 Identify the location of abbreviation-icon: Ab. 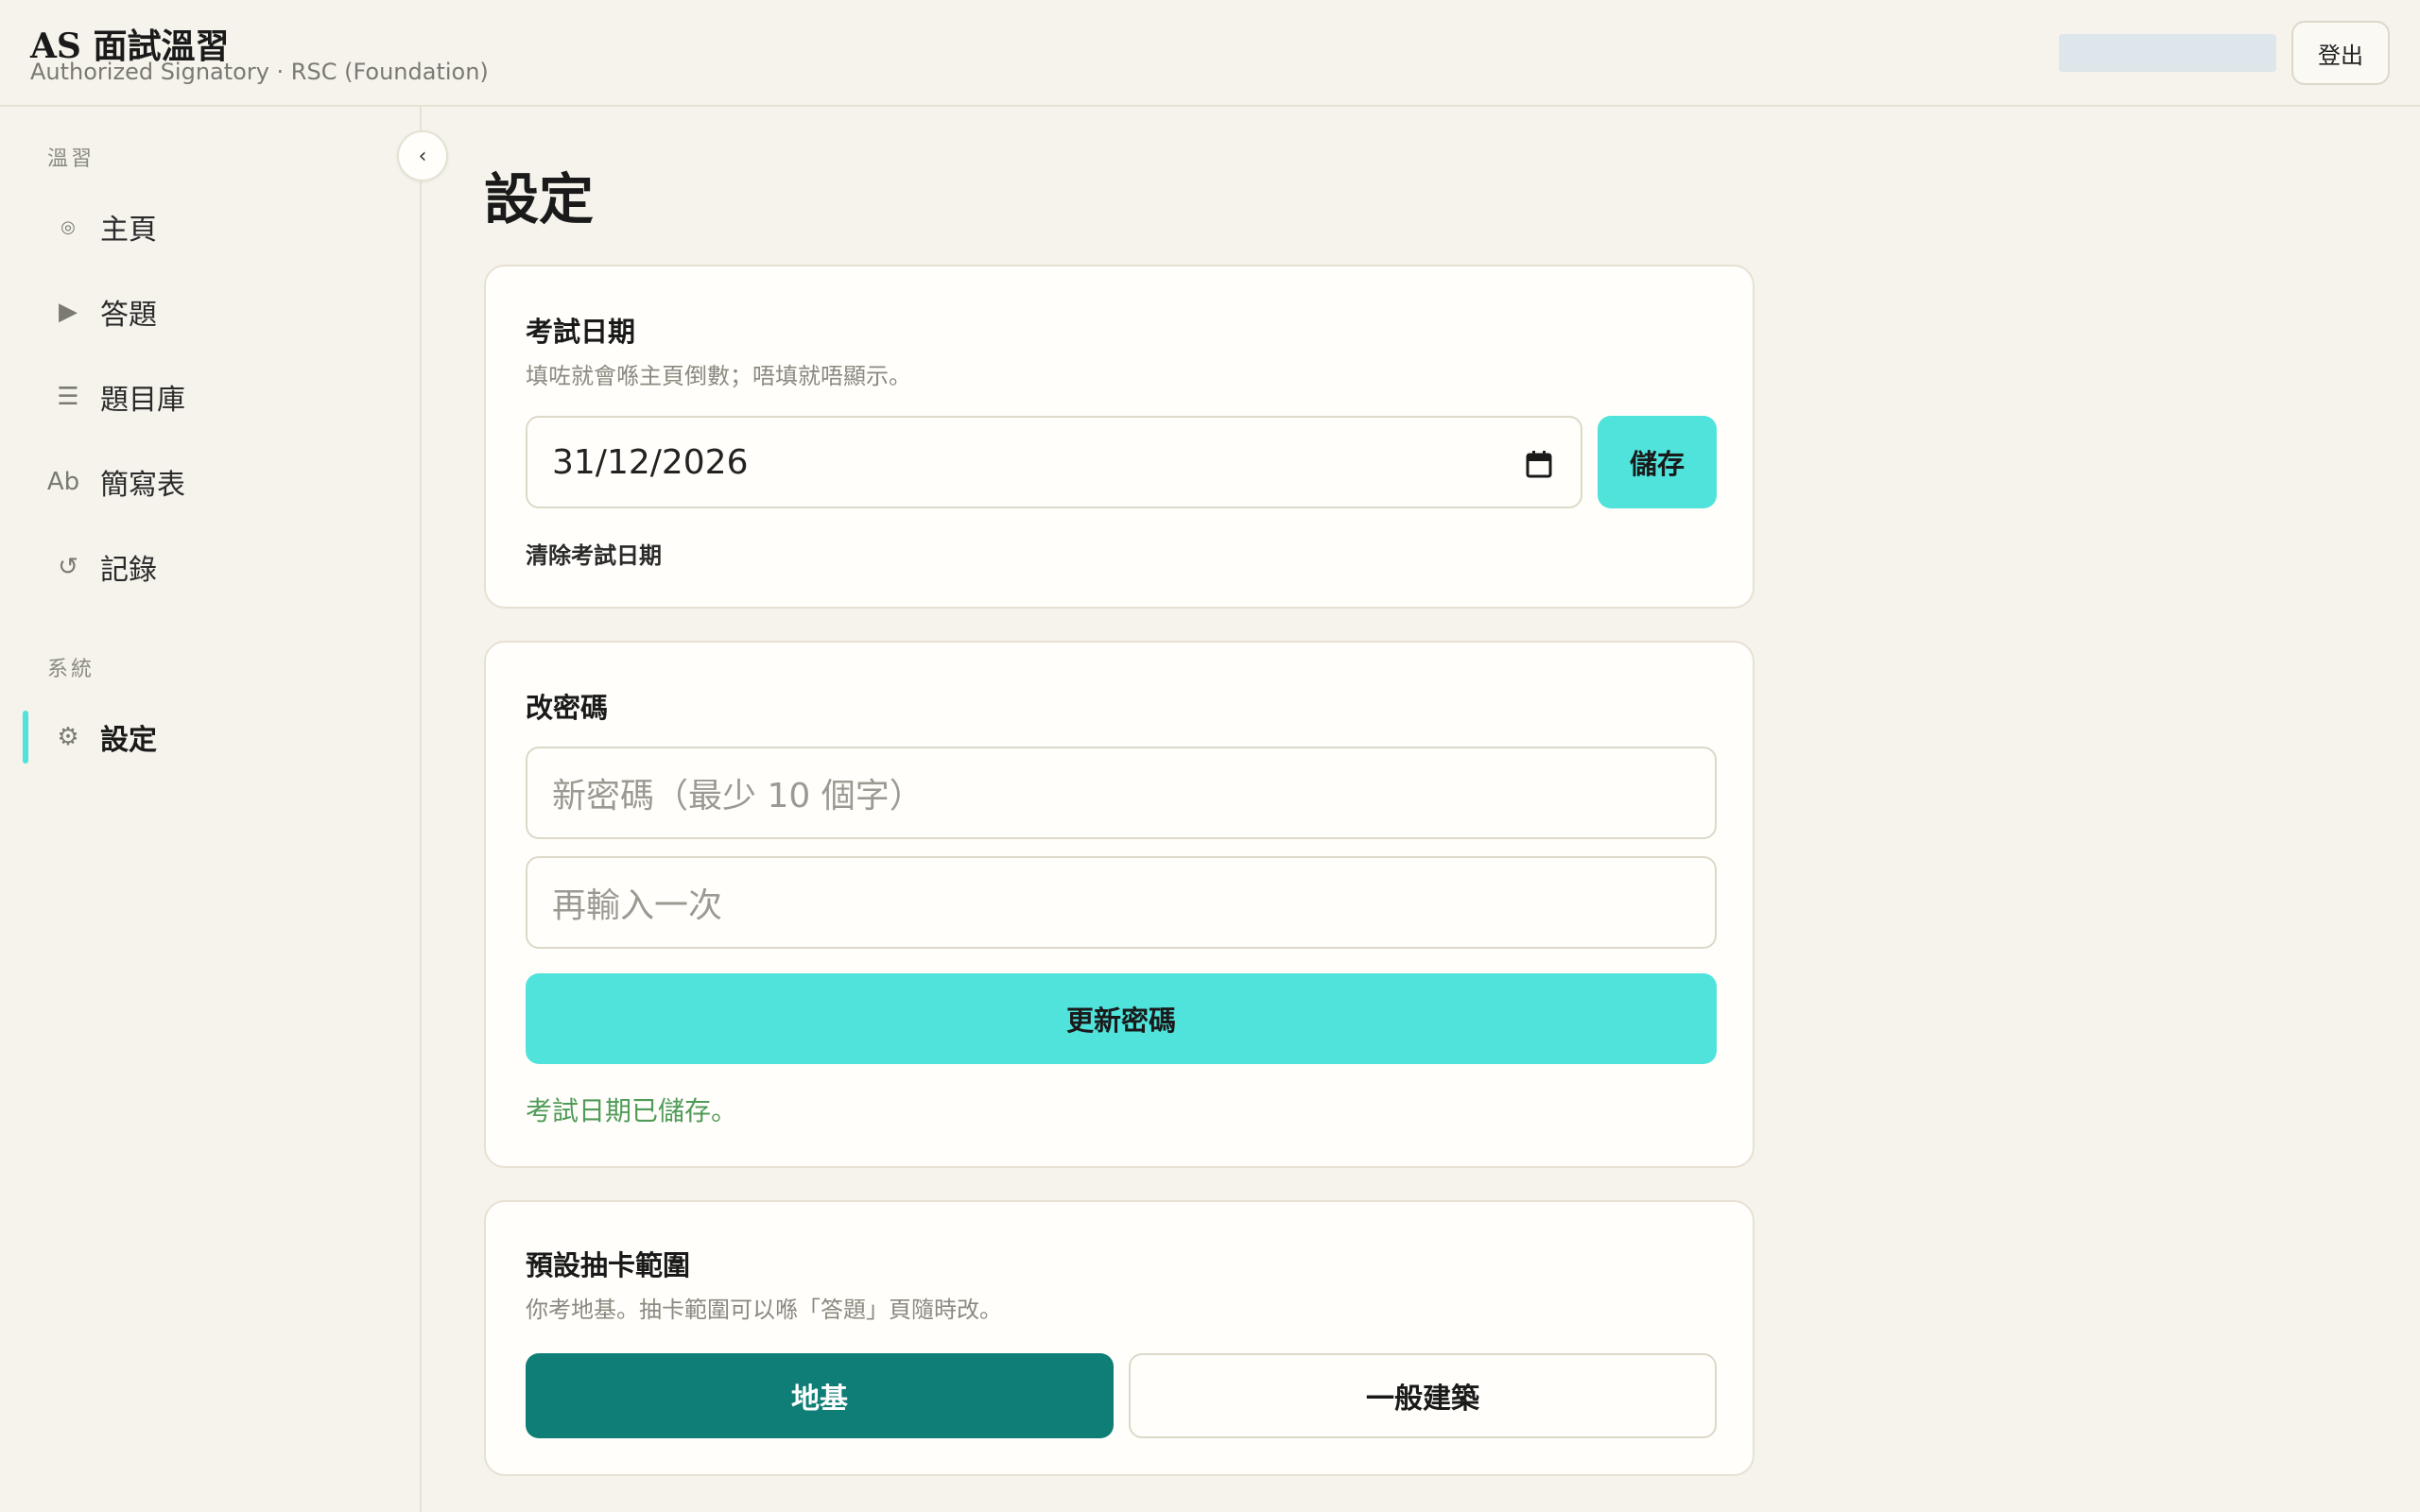
(63, 482).